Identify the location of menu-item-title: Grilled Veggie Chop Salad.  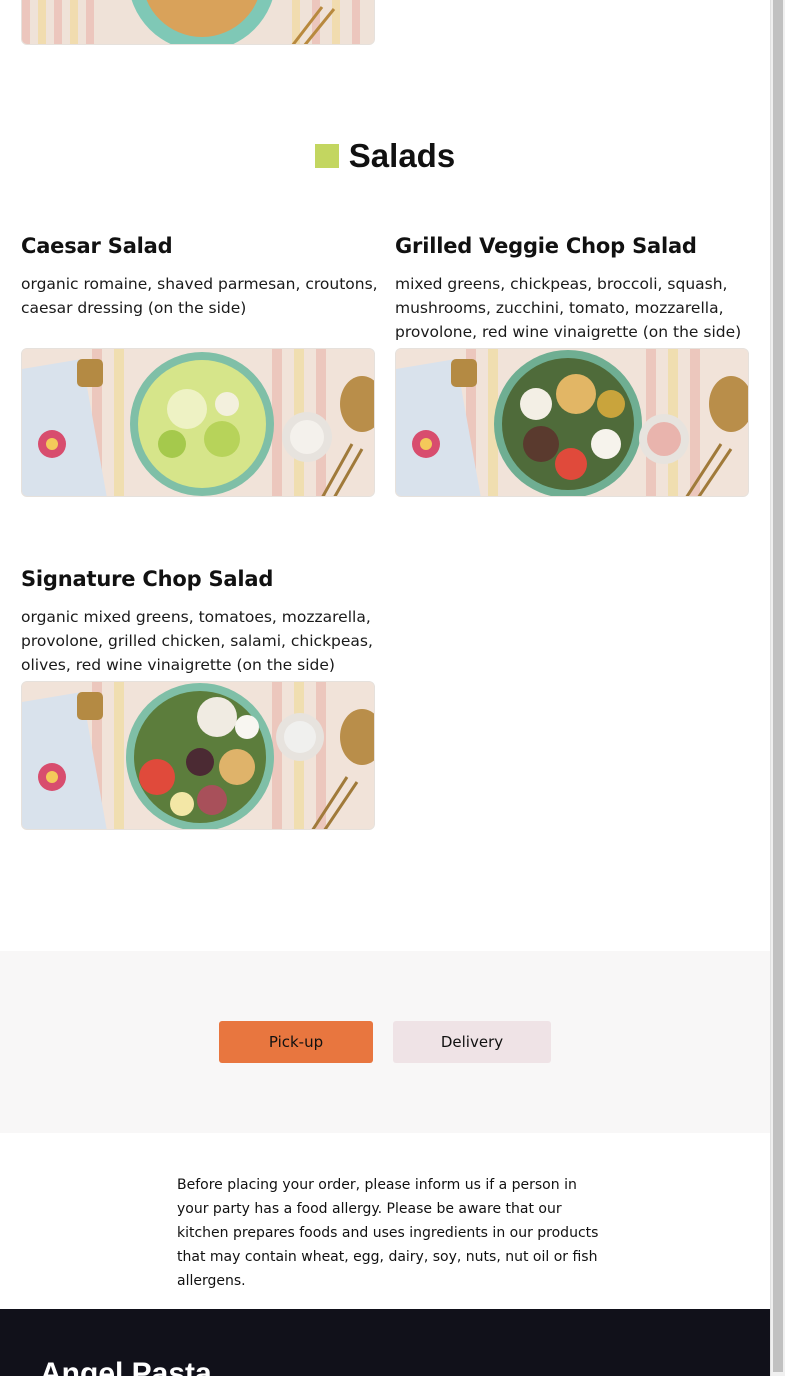
(546, 246).